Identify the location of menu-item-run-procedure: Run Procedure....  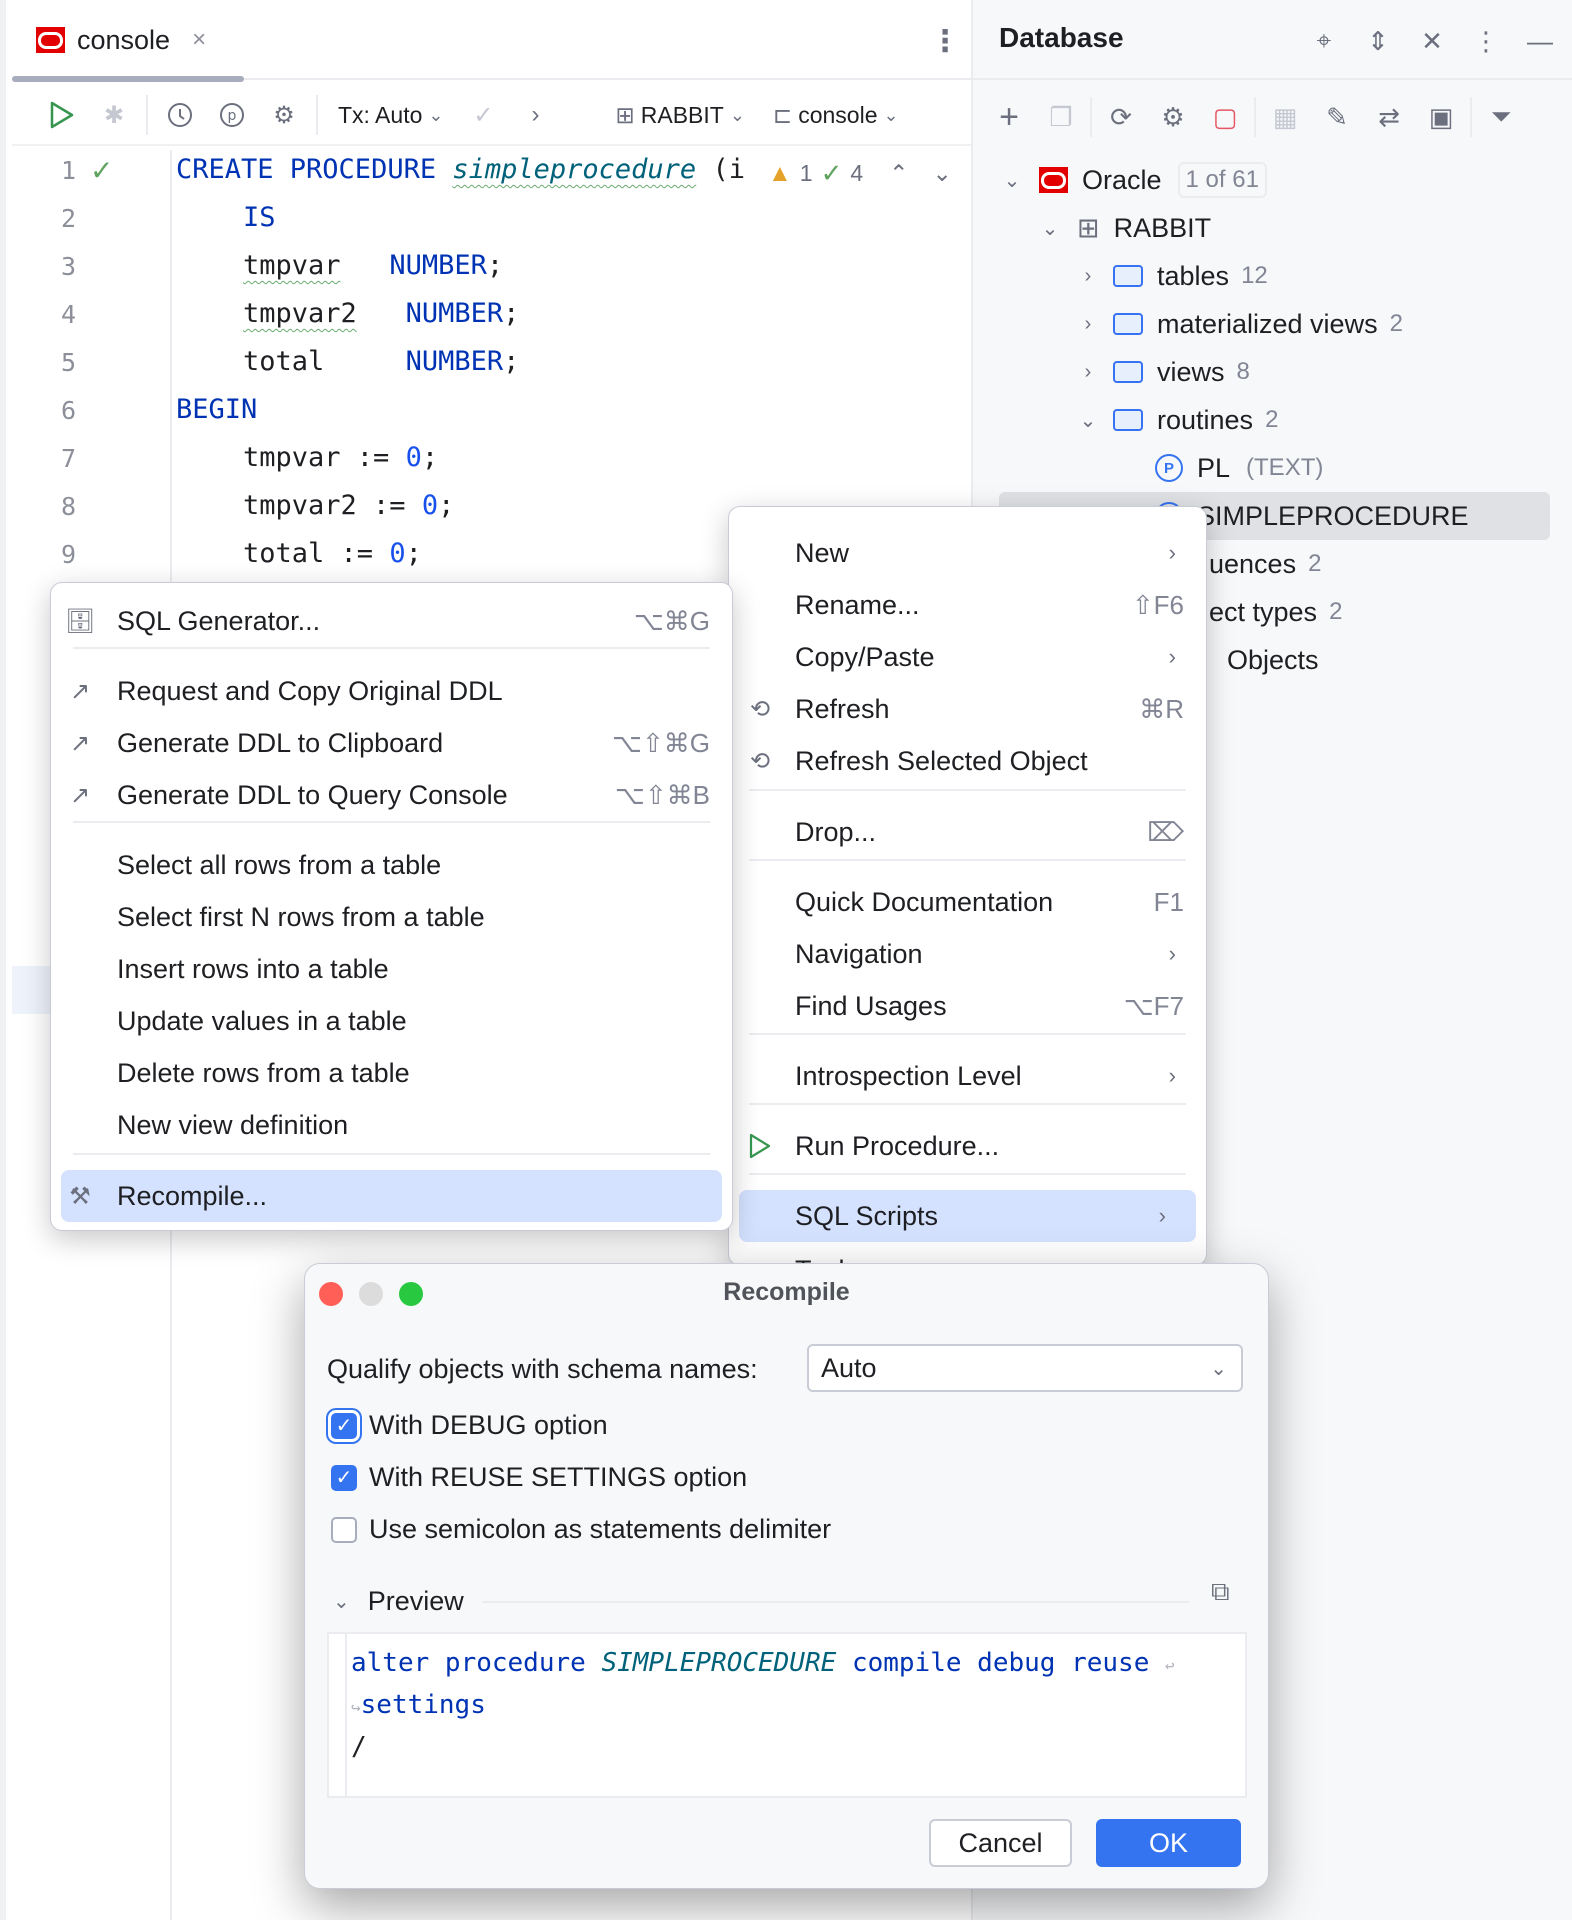
(967, 1146).